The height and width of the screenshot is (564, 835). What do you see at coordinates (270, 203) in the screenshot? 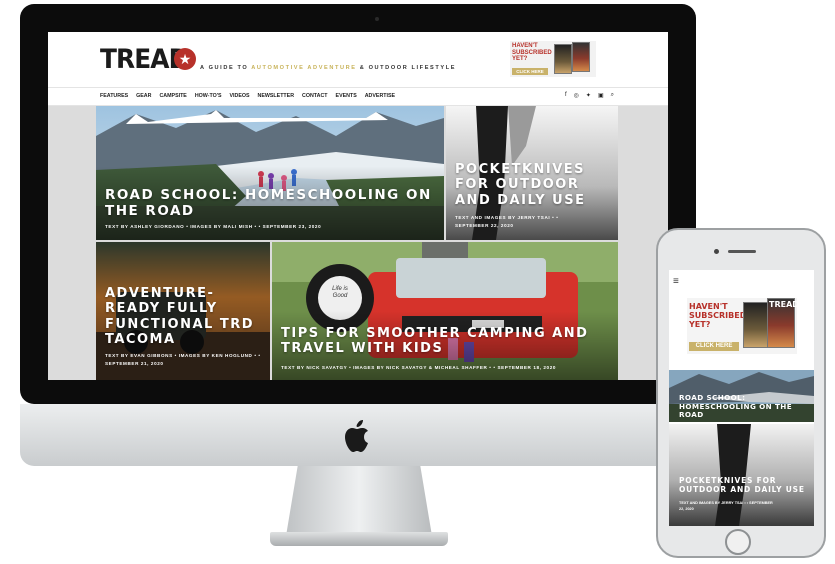
I see `article-title: ROAD SCHOOL: HOMESCHOOLING ON THE ROAD` at bounding box center [270, 203].